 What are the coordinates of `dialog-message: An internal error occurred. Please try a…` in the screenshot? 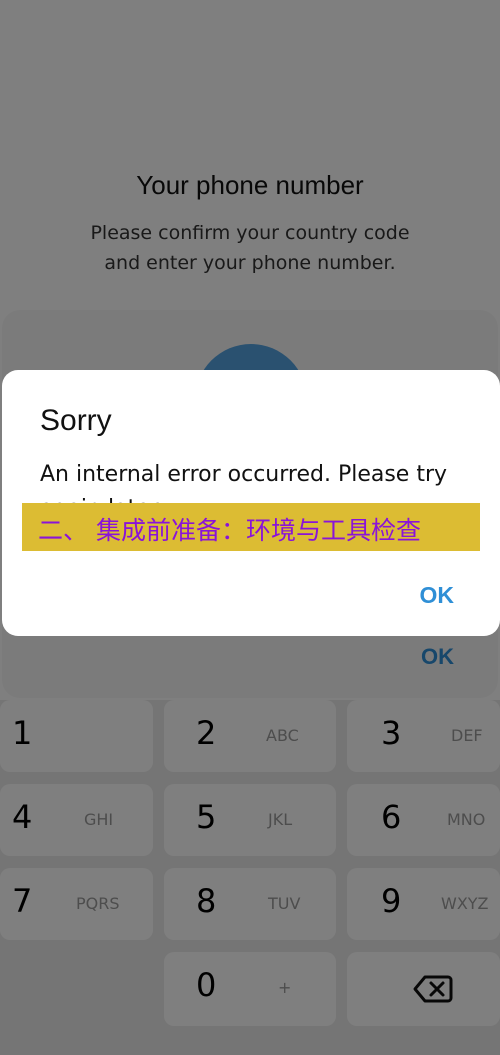 It's located at (244, 483).